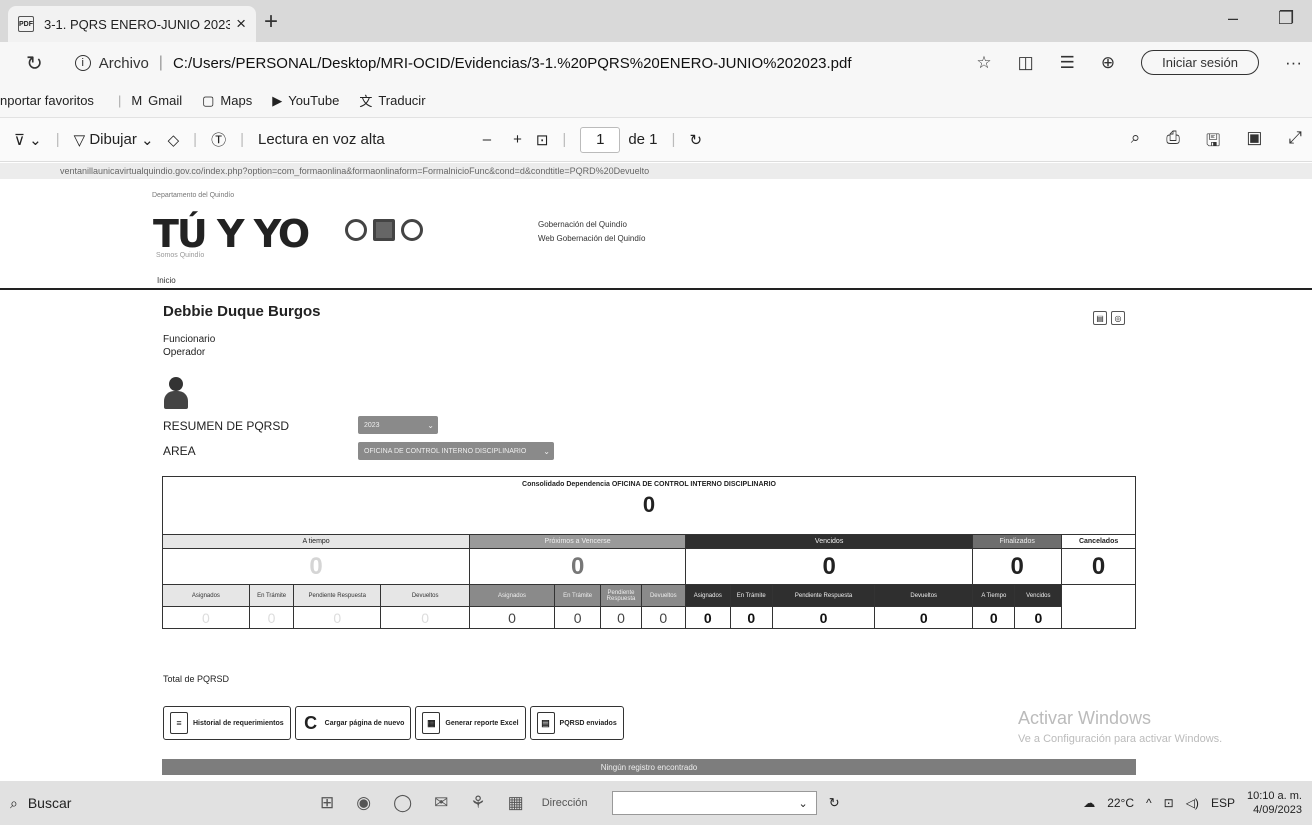  I want to click on total-pqrsd-label: Total de PQRSD, so click(196, 679).